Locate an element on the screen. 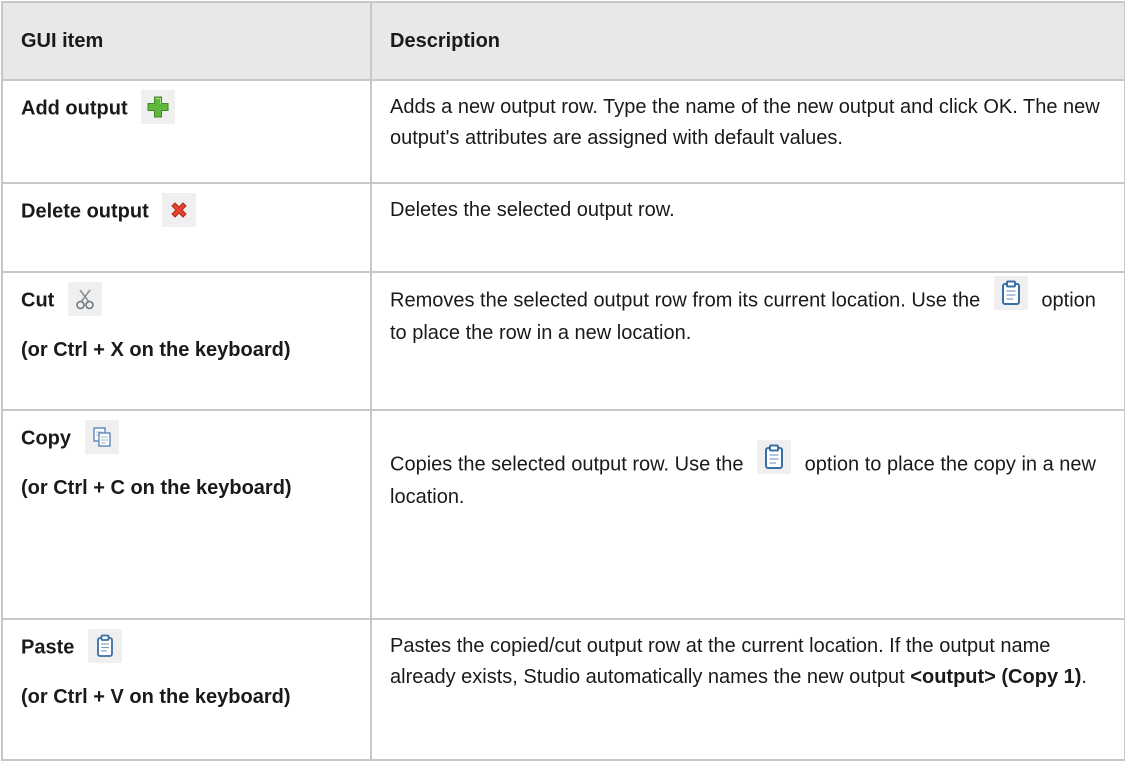  gui-item-name: Delete output is located at coordinates (85, 211).